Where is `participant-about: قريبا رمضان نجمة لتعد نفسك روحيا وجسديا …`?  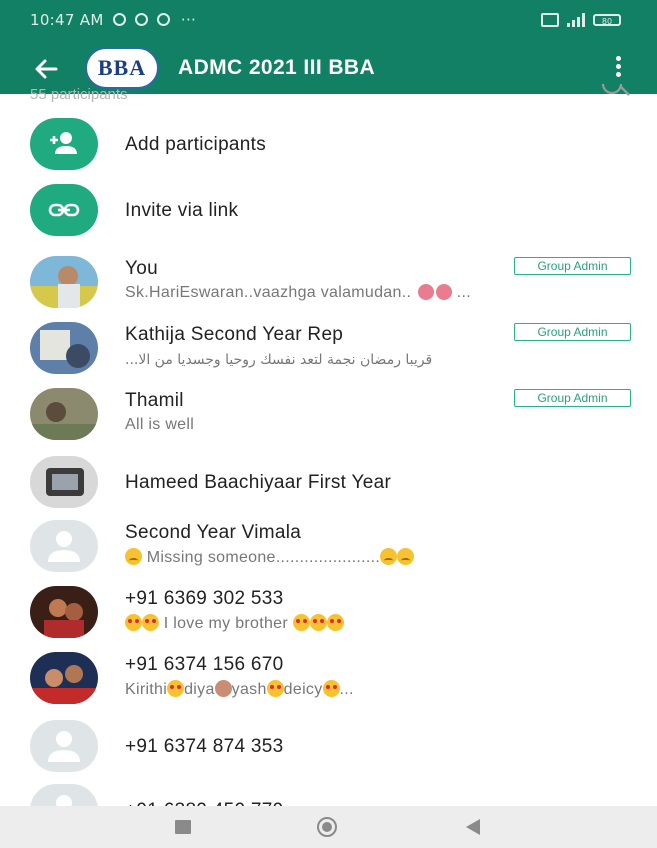
participant-about: قريبا رمضان نجمة لتعد نفسك روحيا وجسديا … is located at coordinates (279, 360).